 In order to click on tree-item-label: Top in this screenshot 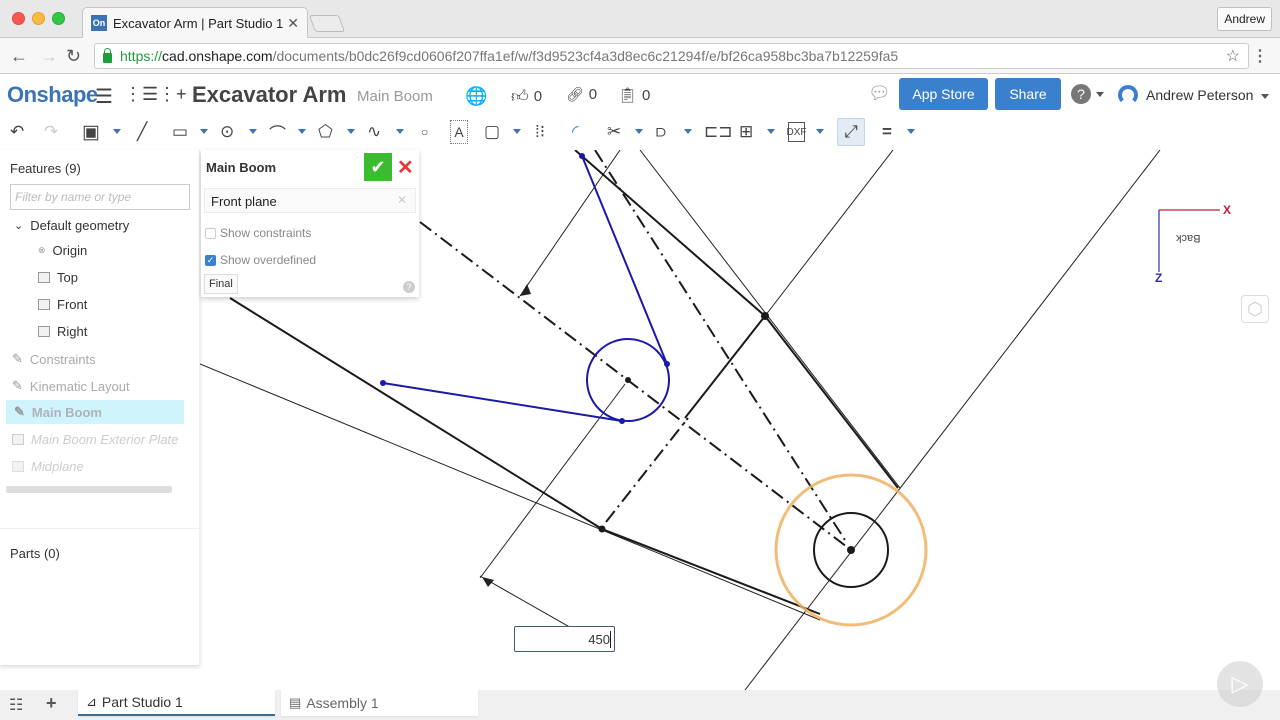, I will do `click(67, 277)`.